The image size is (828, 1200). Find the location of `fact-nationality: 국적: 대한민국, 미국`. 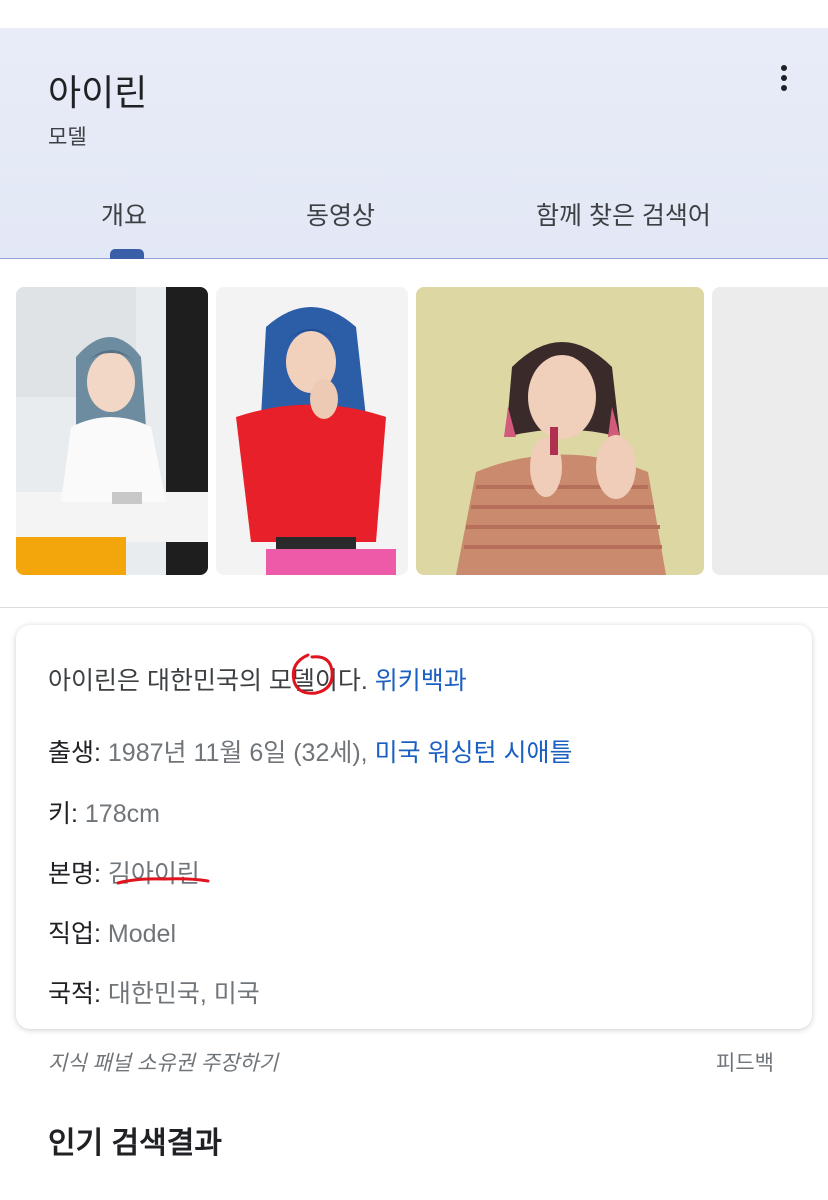

fact-nationality: 국적: 대한민국, 미국 is located at coordinates (154, 992).